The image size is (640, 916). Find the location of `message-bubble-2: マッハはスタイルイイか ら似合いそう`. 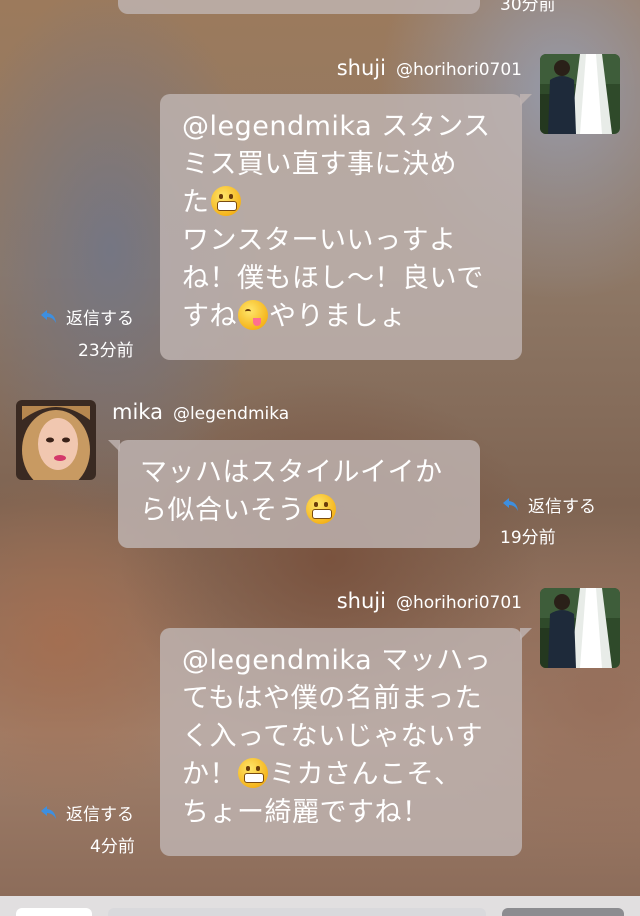

message-bubble-2: マッハはスタイルイイか ら似合いそう is located at coordinates (294, 494).